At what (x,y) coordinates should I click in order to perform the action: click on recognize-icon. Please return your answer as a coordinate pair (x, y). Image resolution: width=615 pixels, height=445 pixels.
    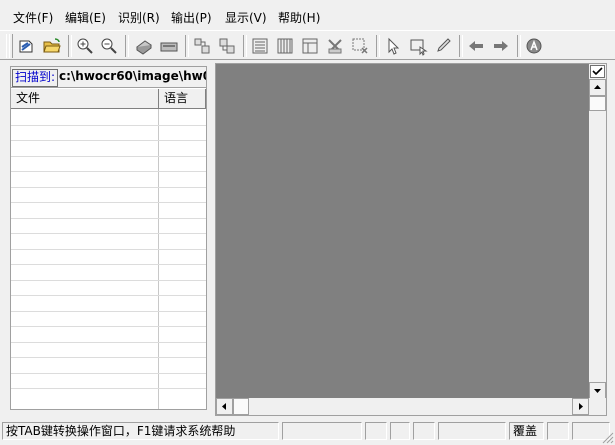
    Looking at the image, I should click on (534, 46).